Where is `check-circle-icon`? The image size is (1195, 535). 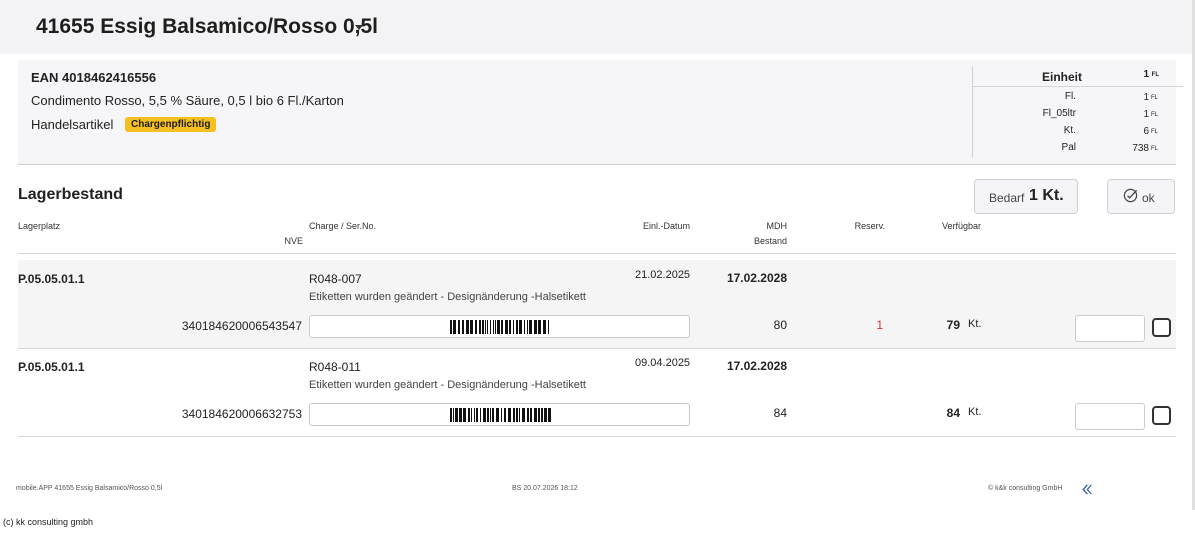
check-circle-icon is located at coordinates (1130, 195).